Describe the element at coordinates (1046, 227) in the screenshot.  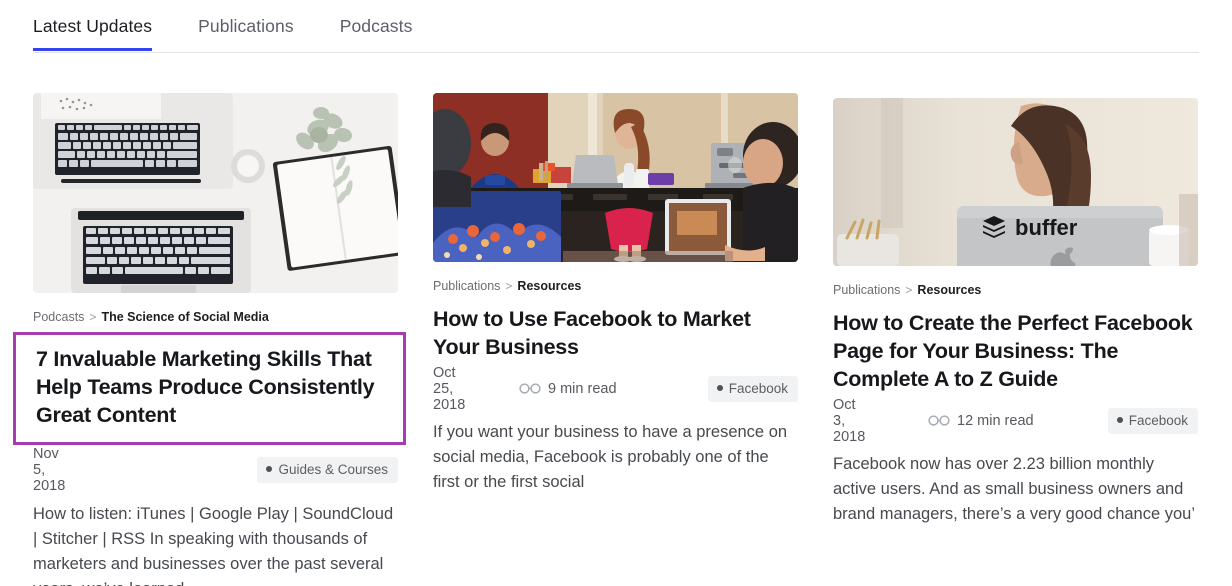
I see `svg-text: buffer` at that location.